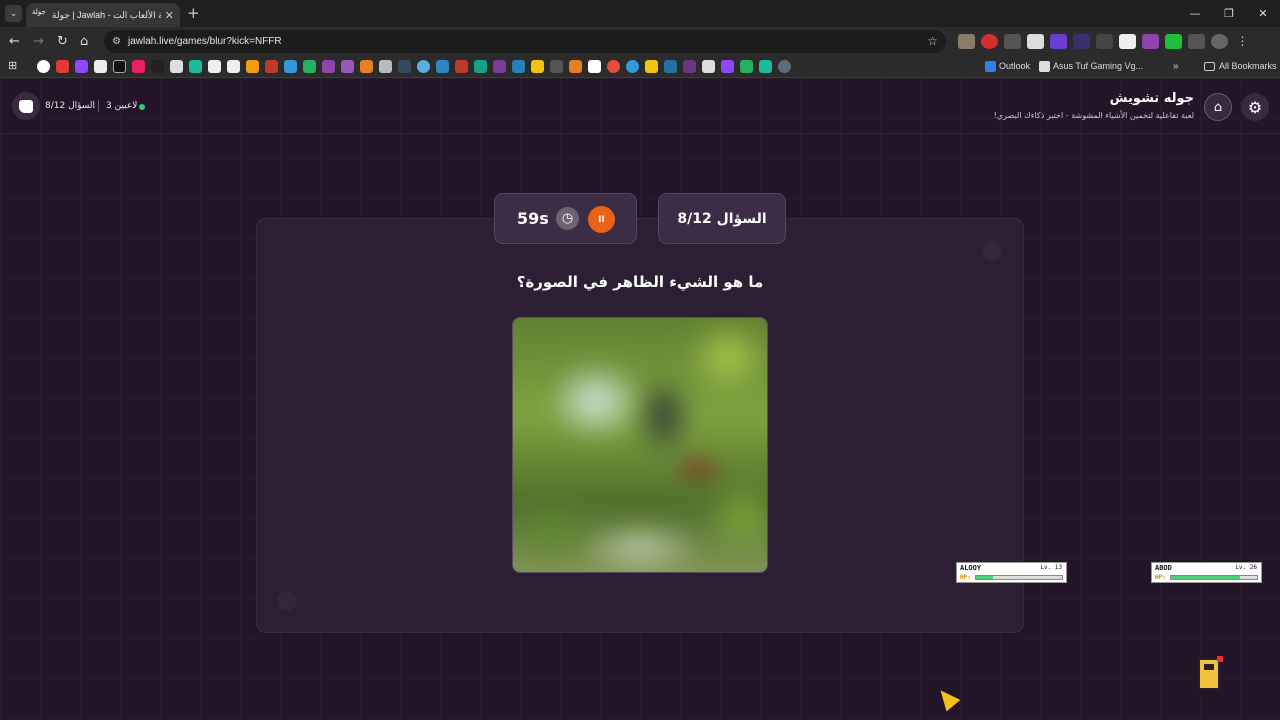 The height and width of the screenshot is (720, 1280). Describe the element at coordinates (932, 41) in the screenshot. I see `star-icon: ☆` at that location.